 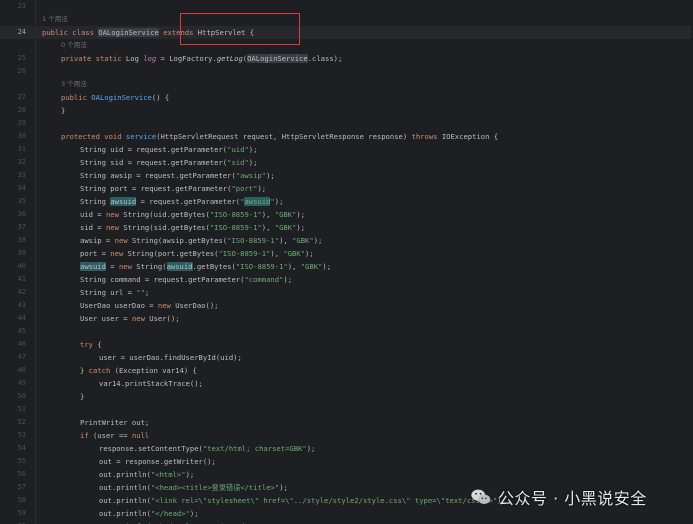 I want to click on line-number: 45, so click(x=21, y=331).